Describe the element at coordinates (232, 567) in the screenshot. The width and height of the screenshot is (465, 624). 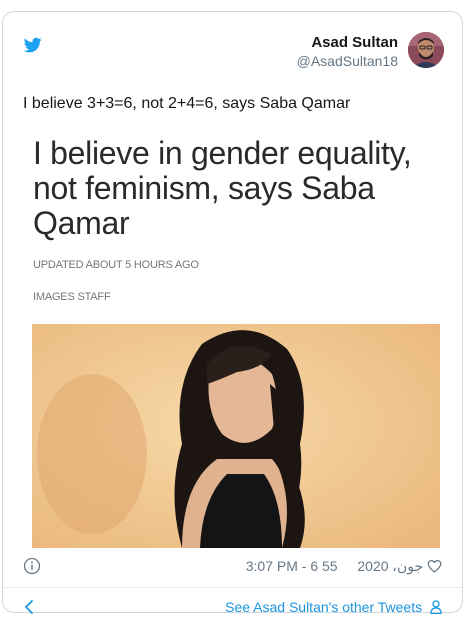
I see `tweet-footer: 3:07 PM - 6 جون، 2020 55` at that location.